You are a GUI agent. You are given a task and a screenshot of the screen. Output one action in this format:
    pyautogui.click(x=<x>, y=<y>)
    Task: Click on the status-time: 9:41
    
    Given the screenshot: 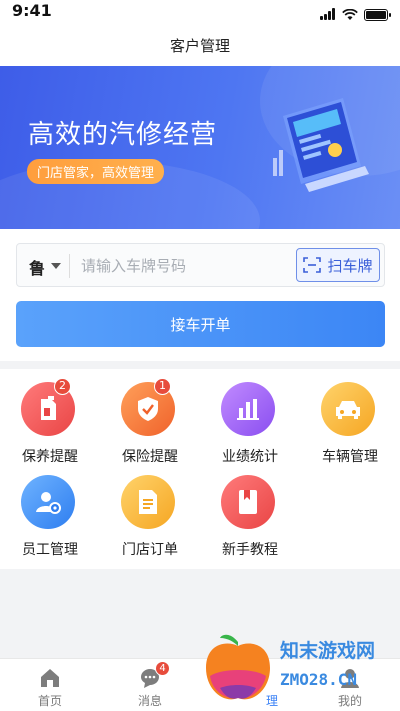 What is the action you would take?
    pyautogui.click(x=32, y=10)
    